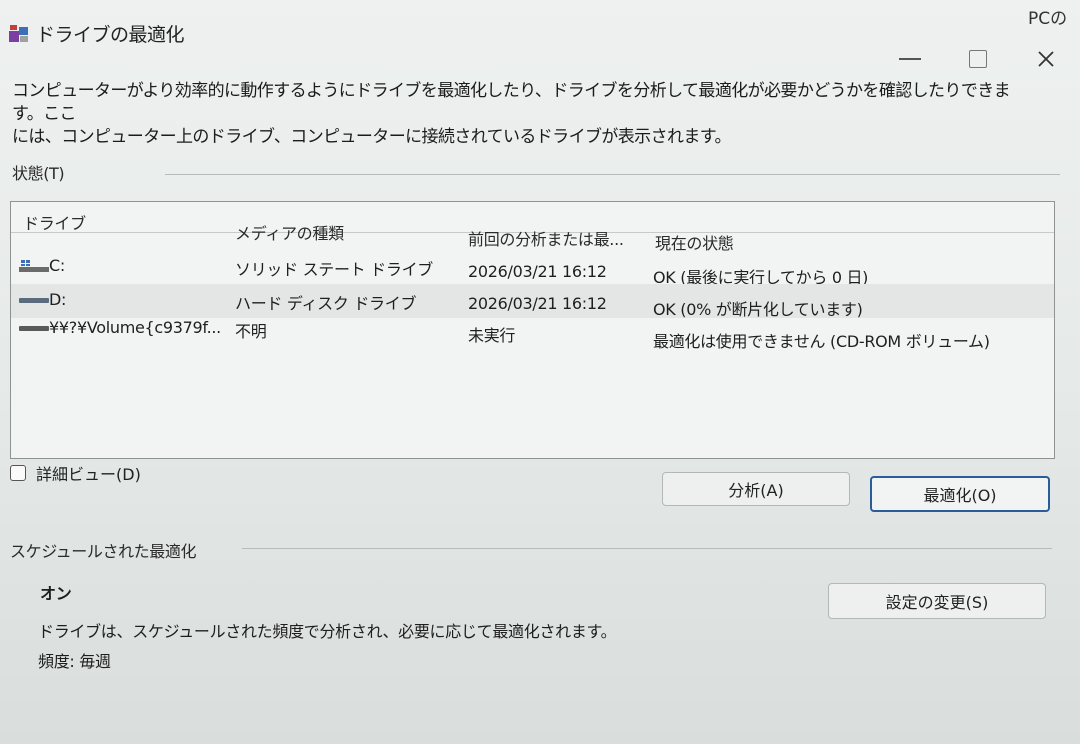  I want to click on status-section-label: 状態(T), so click(38, 173).